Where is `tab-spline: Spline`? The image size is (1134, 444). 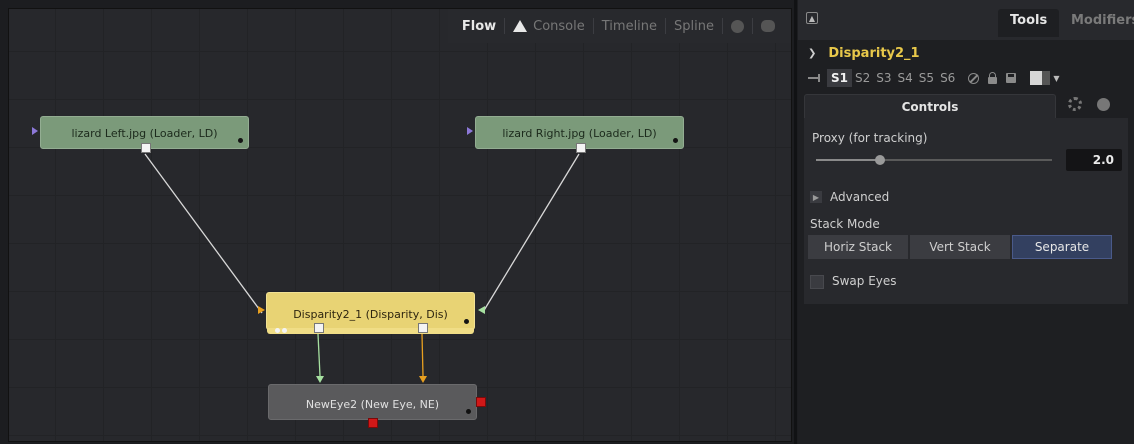
tab-spline: Spline is located at coordinates (694, 26).